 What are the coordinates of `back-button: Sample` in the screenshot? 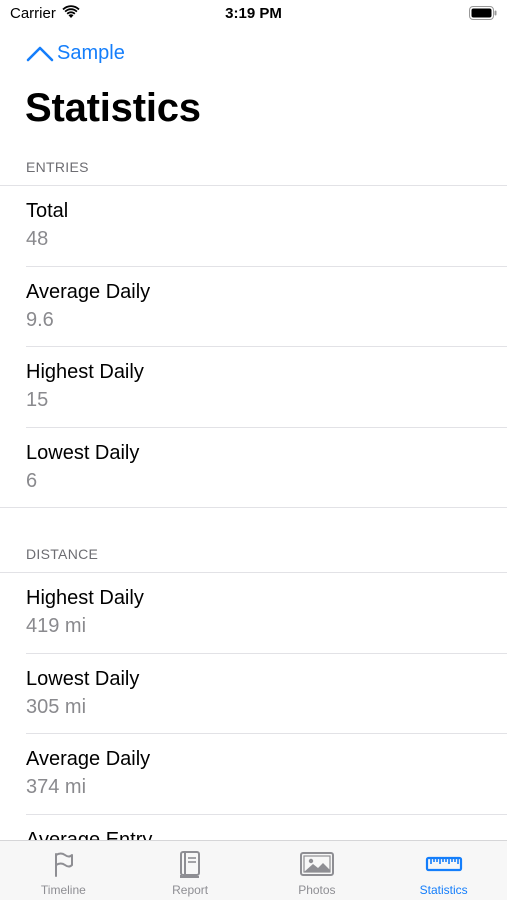 It's located at (75, 53).